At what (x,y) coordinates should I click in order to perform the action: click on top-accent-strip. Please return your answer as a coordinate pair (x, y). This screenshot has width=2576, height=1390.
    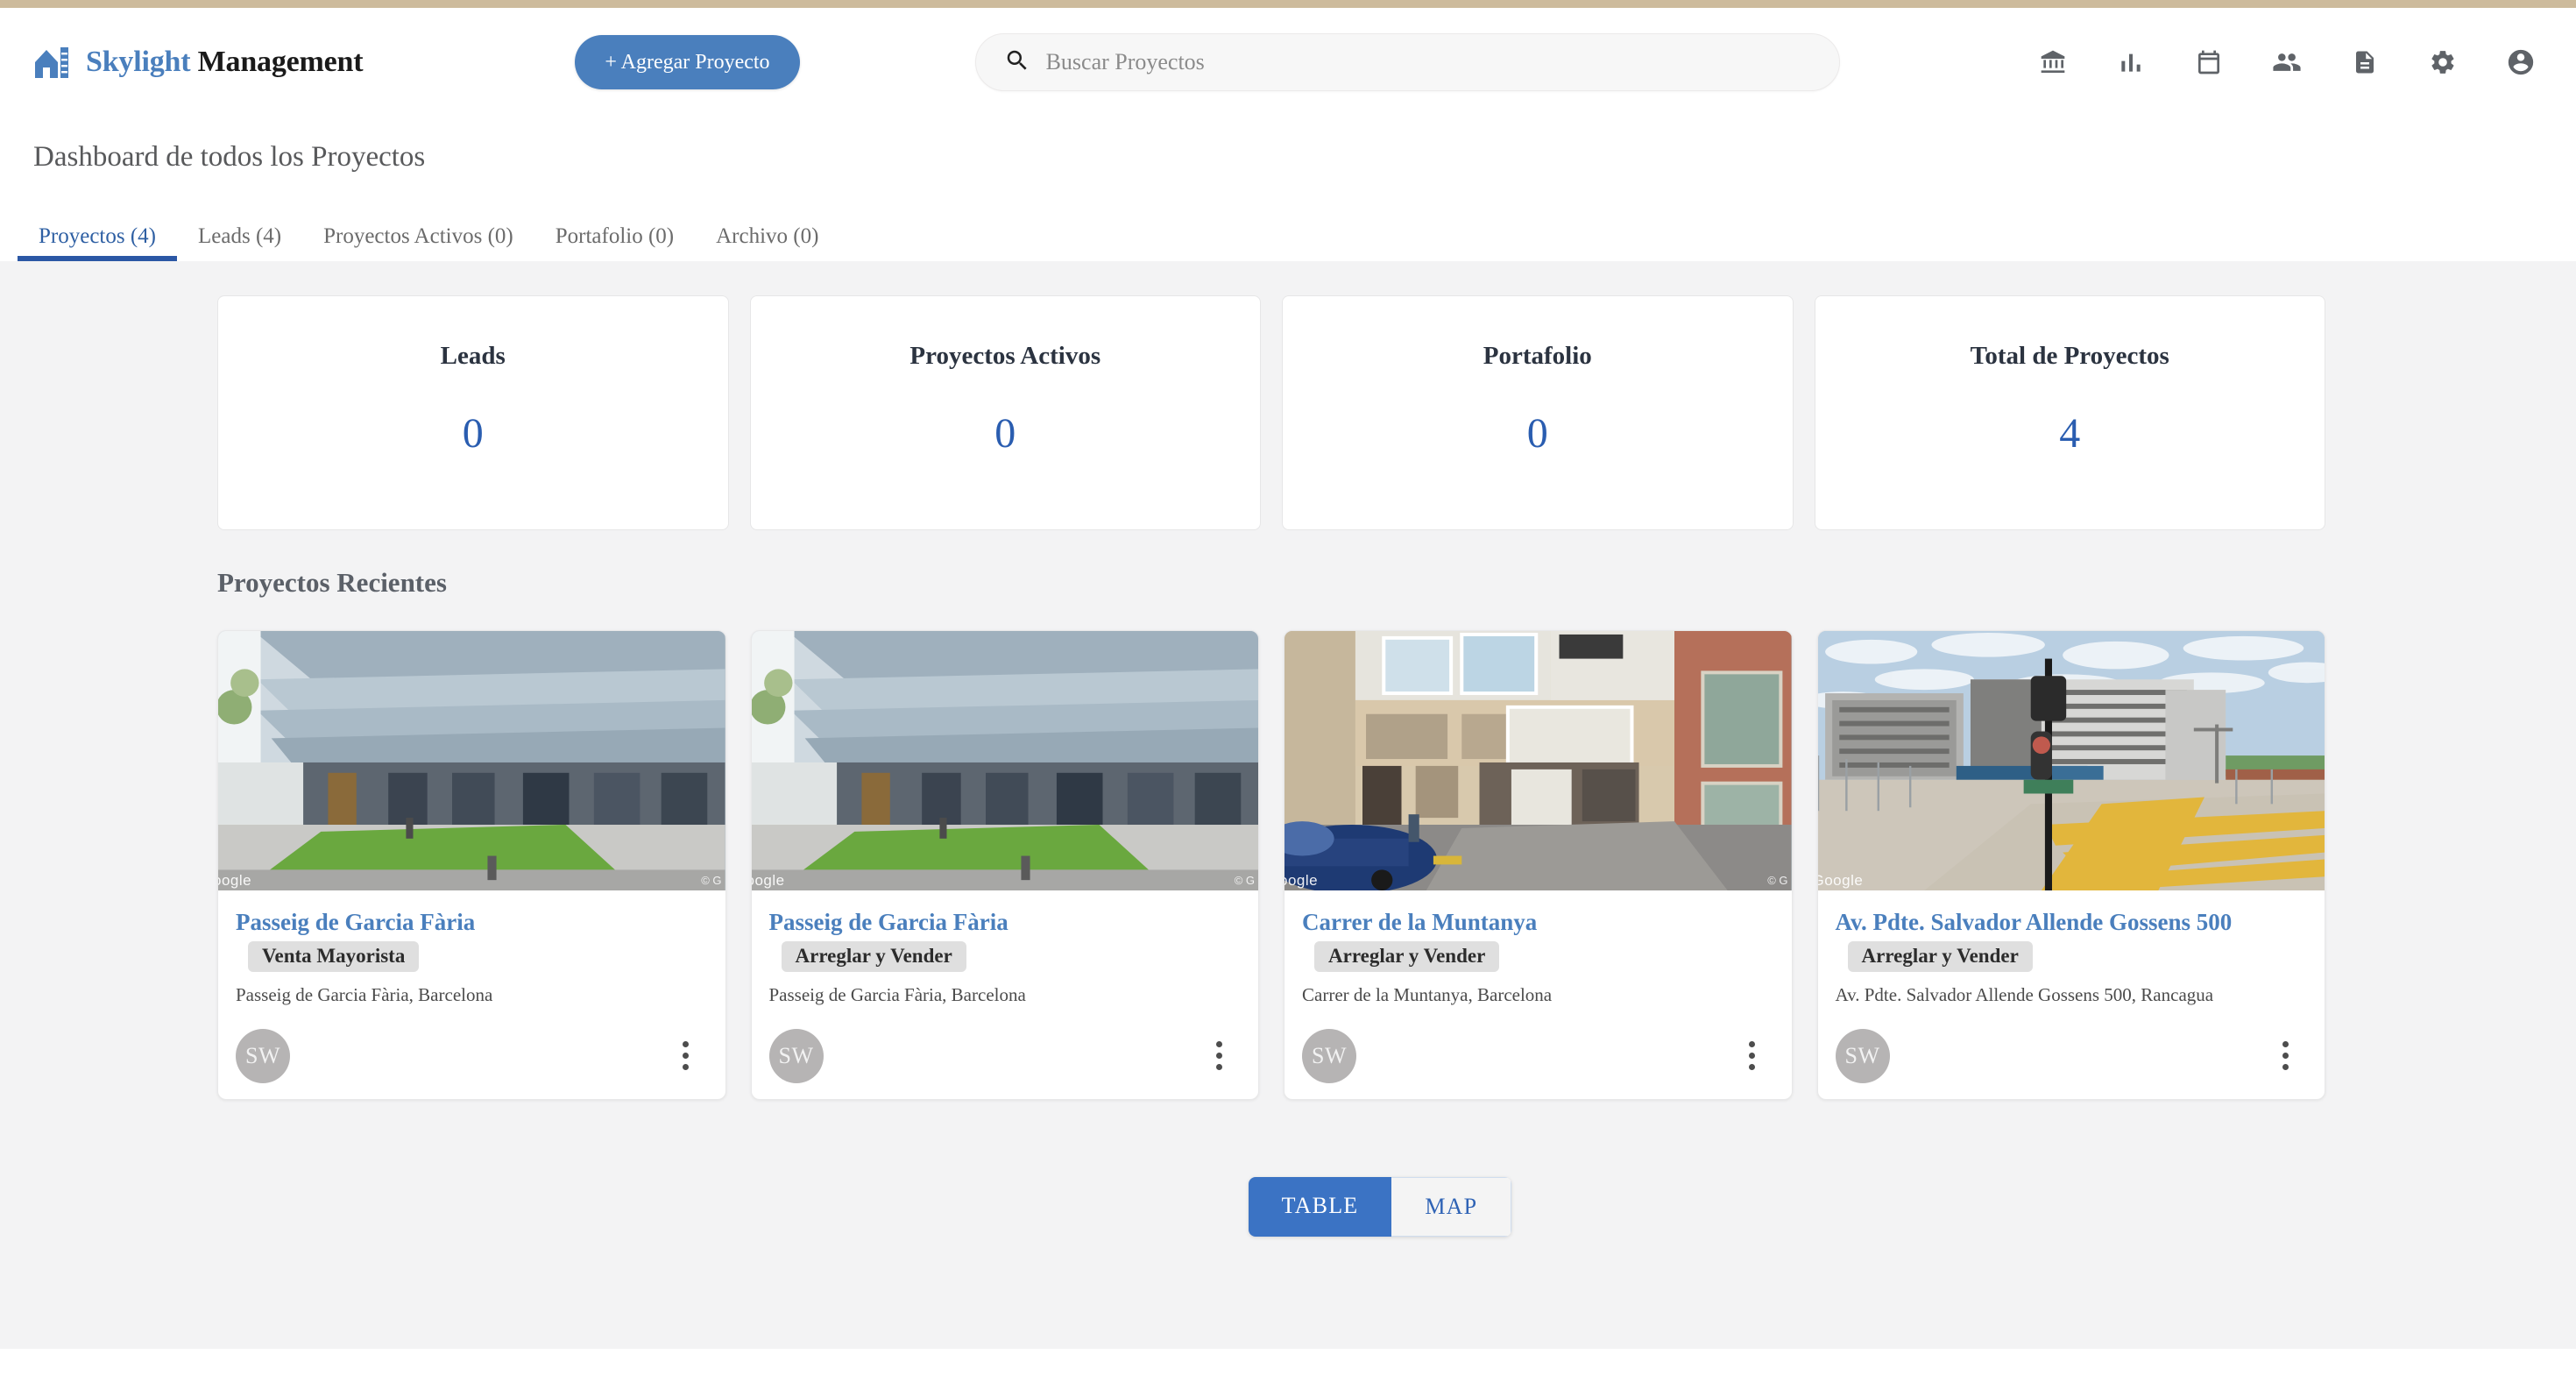
    Looking at the image, I should click on (1288, 4).